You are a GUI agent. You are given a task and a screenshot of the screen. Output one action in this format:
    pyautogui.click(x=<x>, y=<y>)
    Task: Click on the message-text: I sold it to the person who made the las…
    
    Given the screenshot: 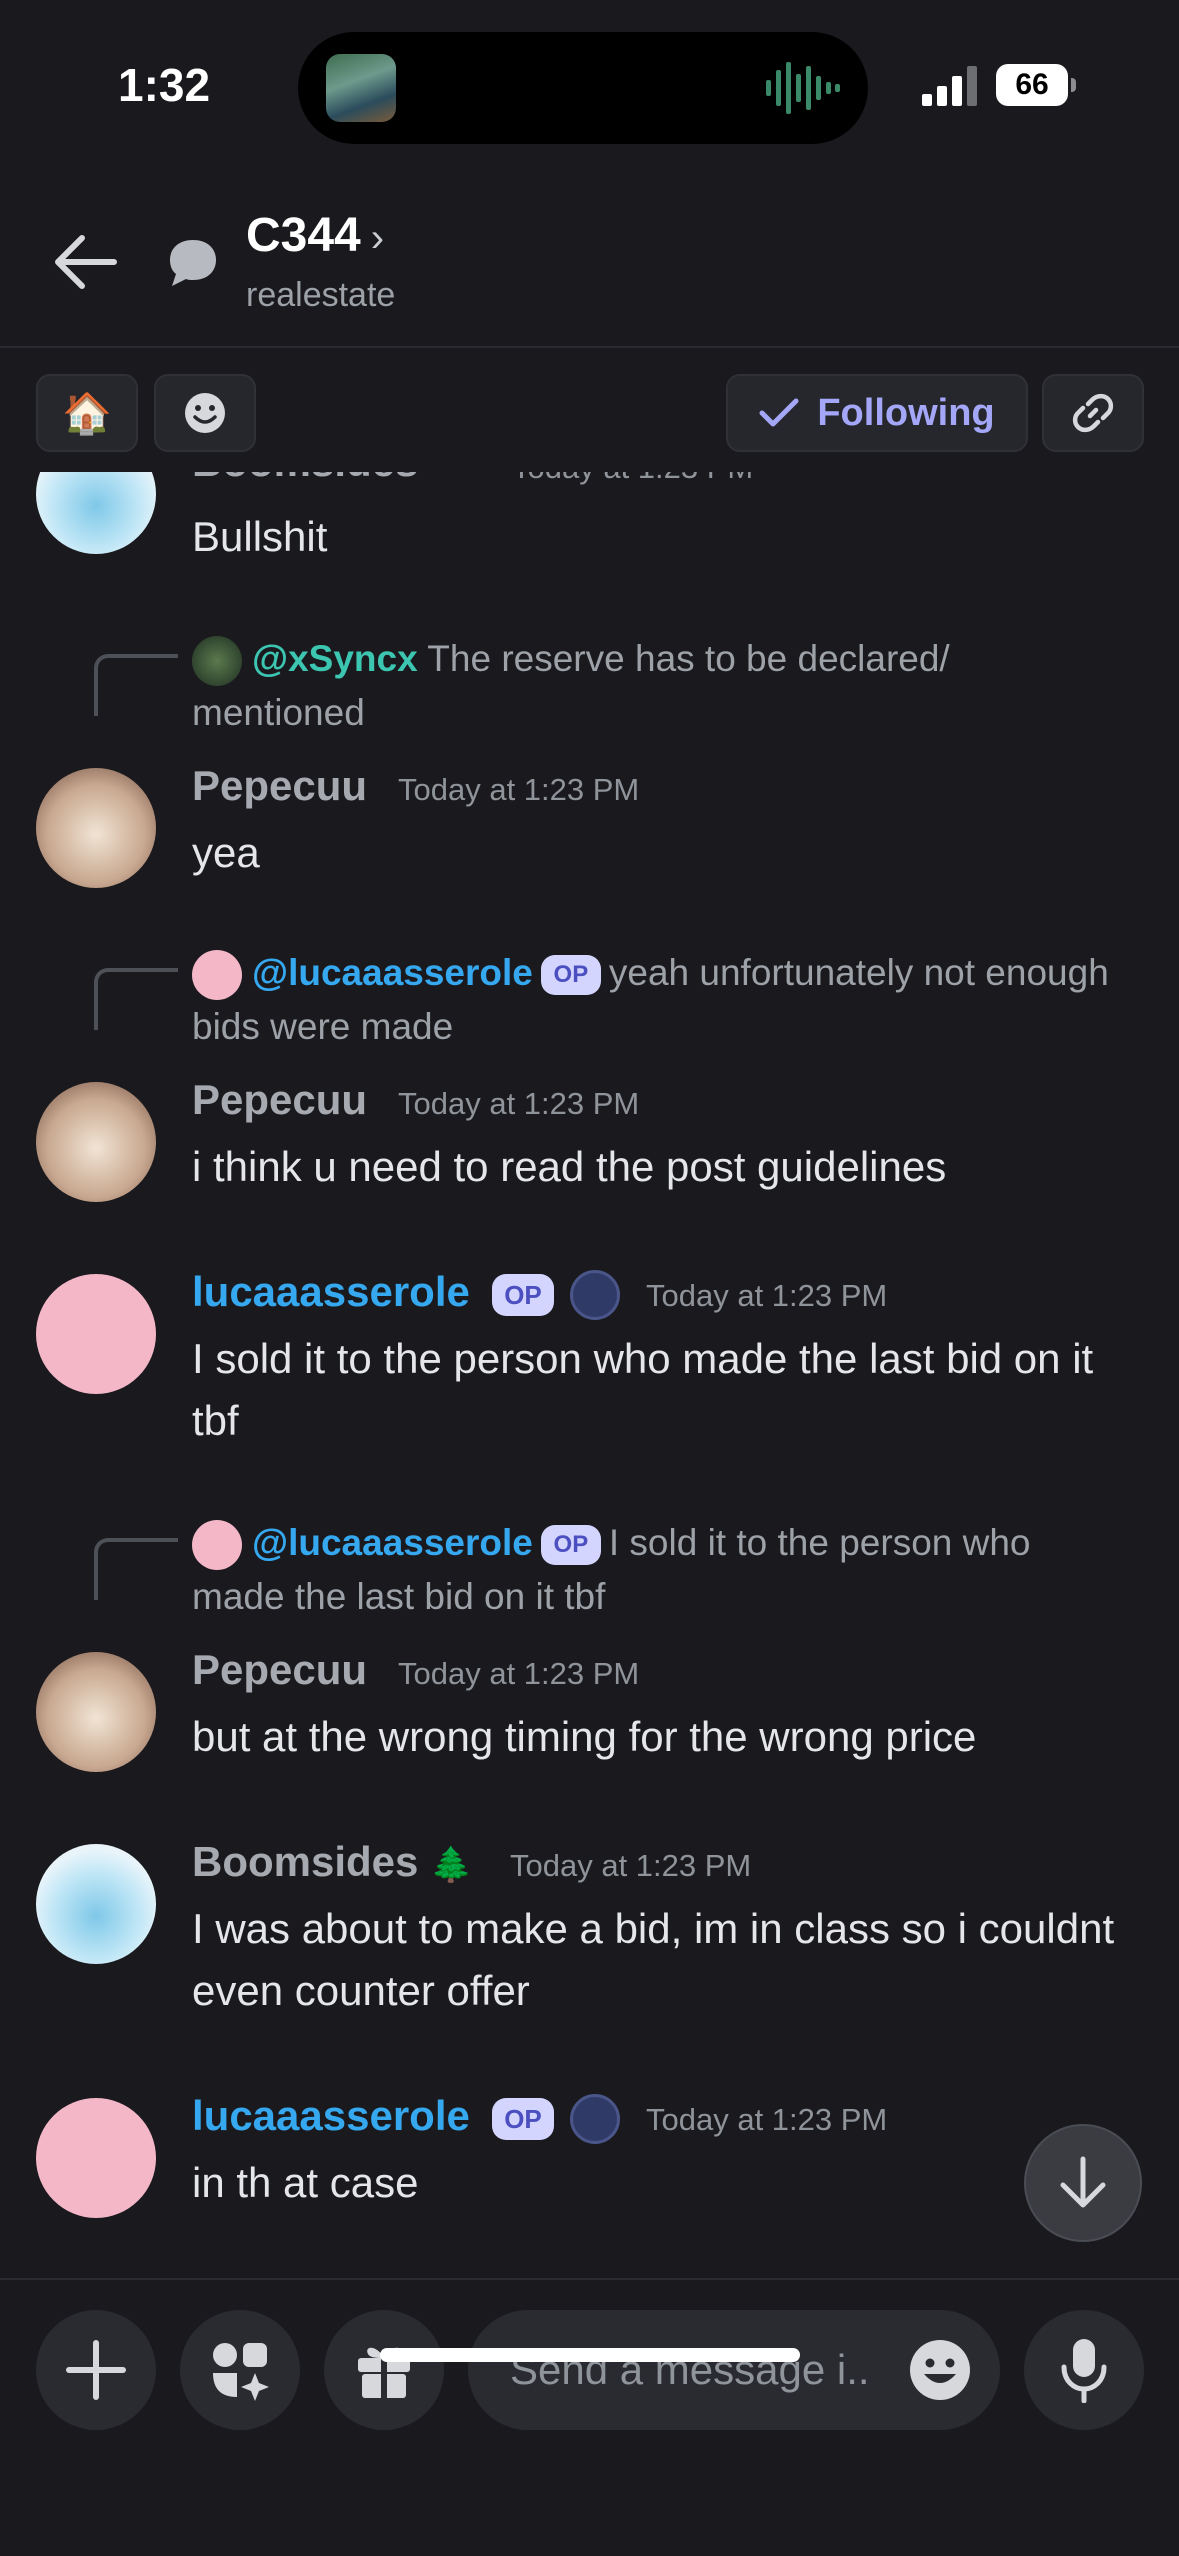 What is the action you would take?
    pyautogui.click(x=643, y=1389)
    